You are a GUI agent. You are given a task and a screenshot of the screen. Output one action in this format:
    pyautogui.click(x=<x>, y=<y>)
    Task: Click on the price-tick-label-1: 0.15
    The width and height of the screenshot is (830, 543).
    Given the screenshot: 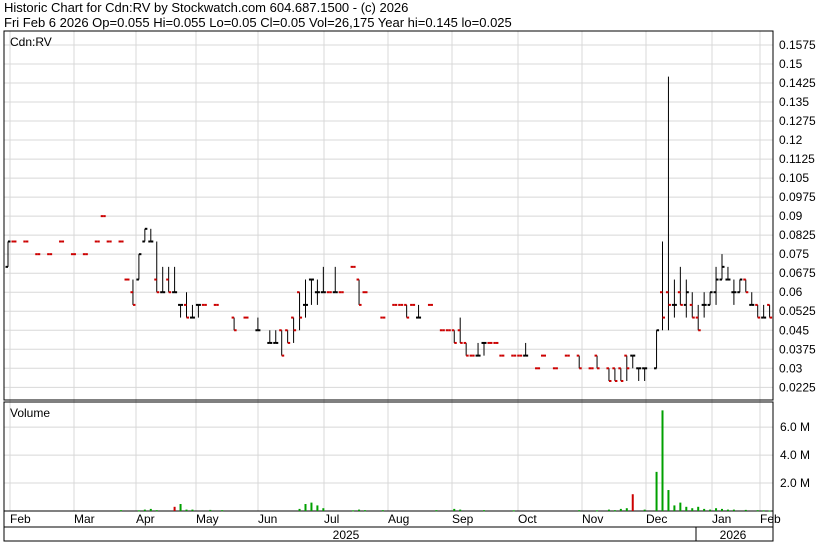 What is the action you would take?
    pyautogui.click(x=791, y=64)
    